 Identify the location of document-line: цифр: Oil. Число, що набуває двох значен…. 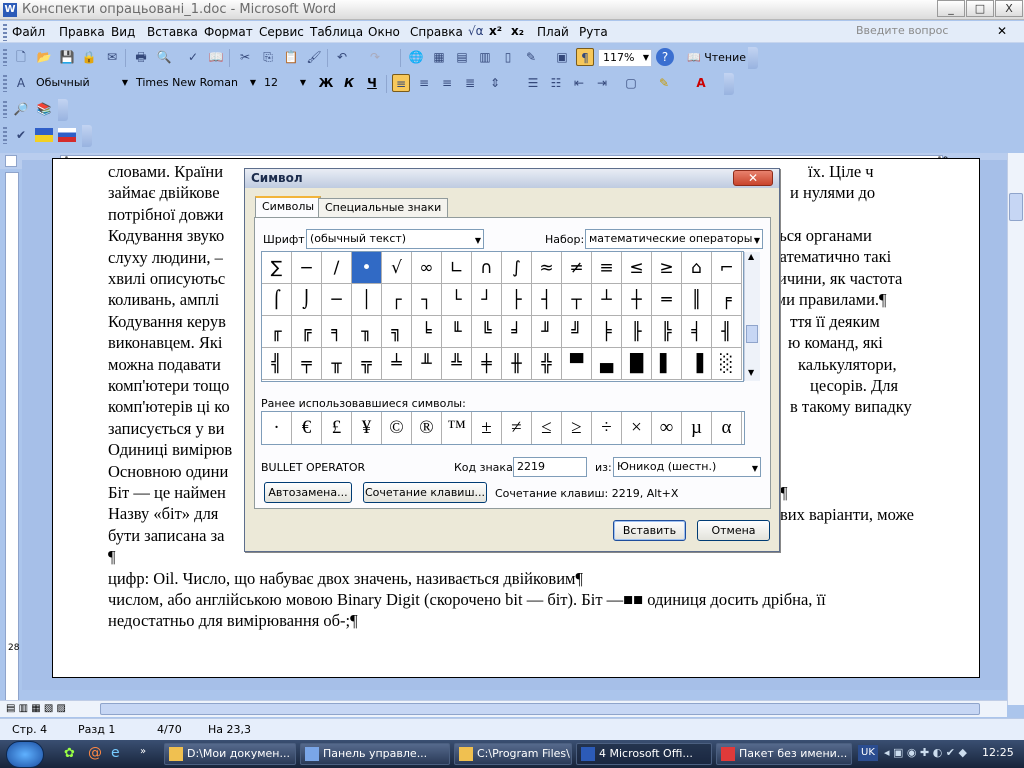
(345, 579).